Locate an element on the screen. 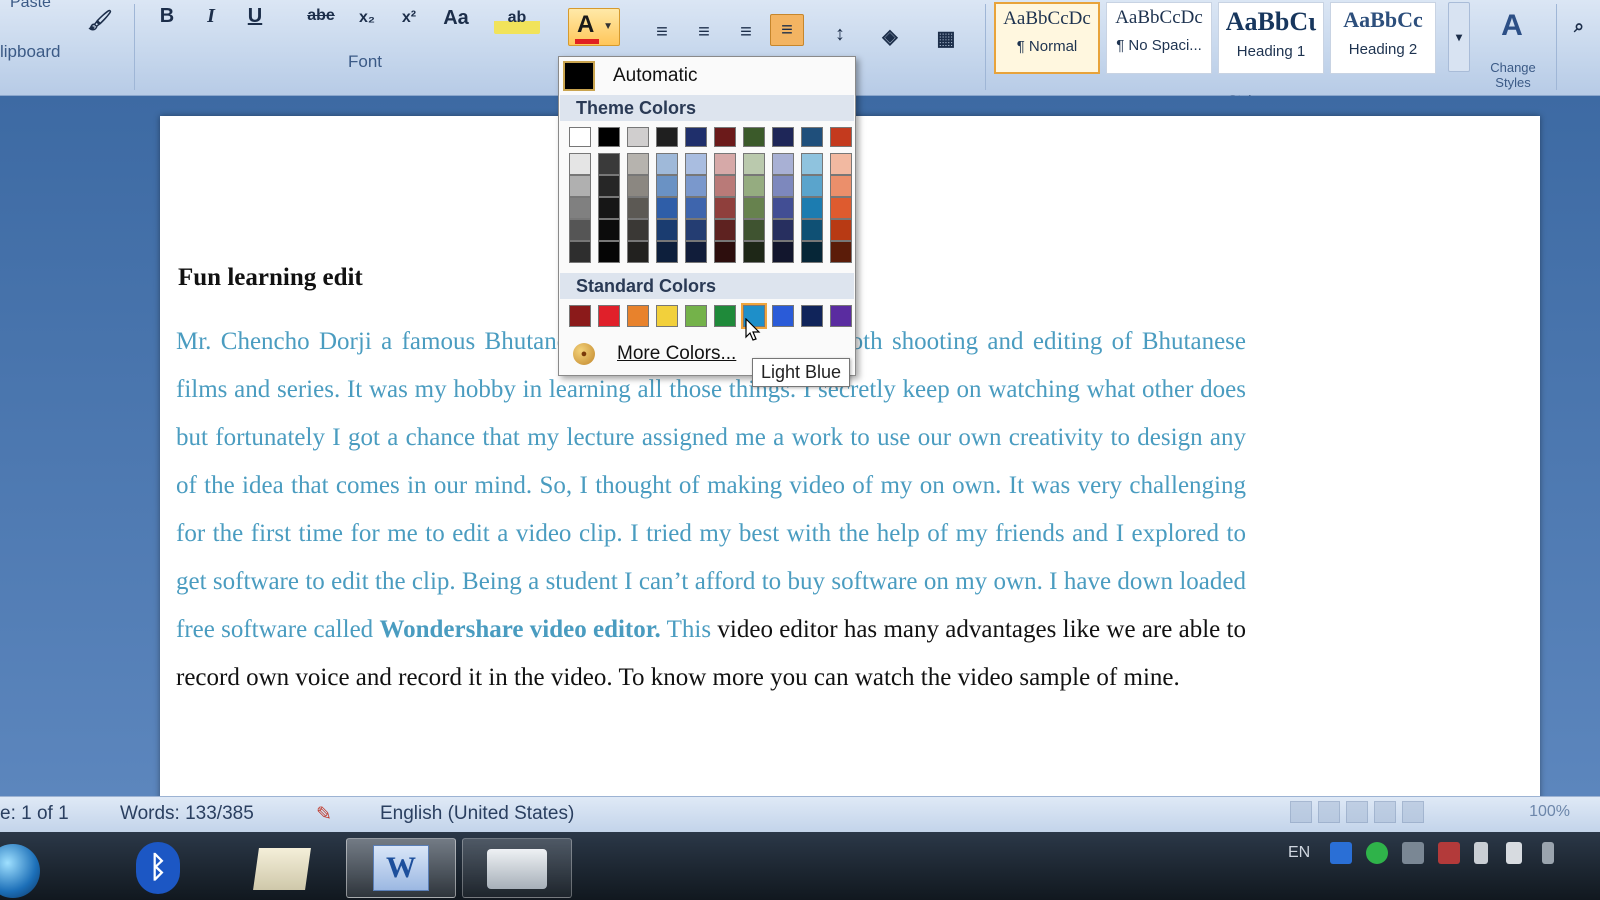  alert-icon is located at coordinates (1449, 853).